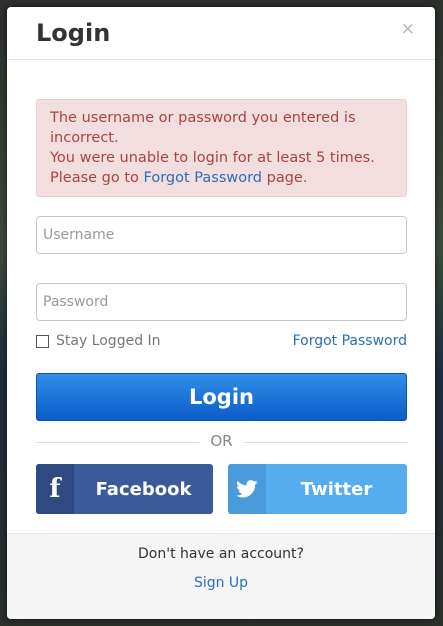  What do you see at coordinates (285, 178) in the screenshot?
I see `alert-line-3-suffix: page.` at bounding box center [285, 178].